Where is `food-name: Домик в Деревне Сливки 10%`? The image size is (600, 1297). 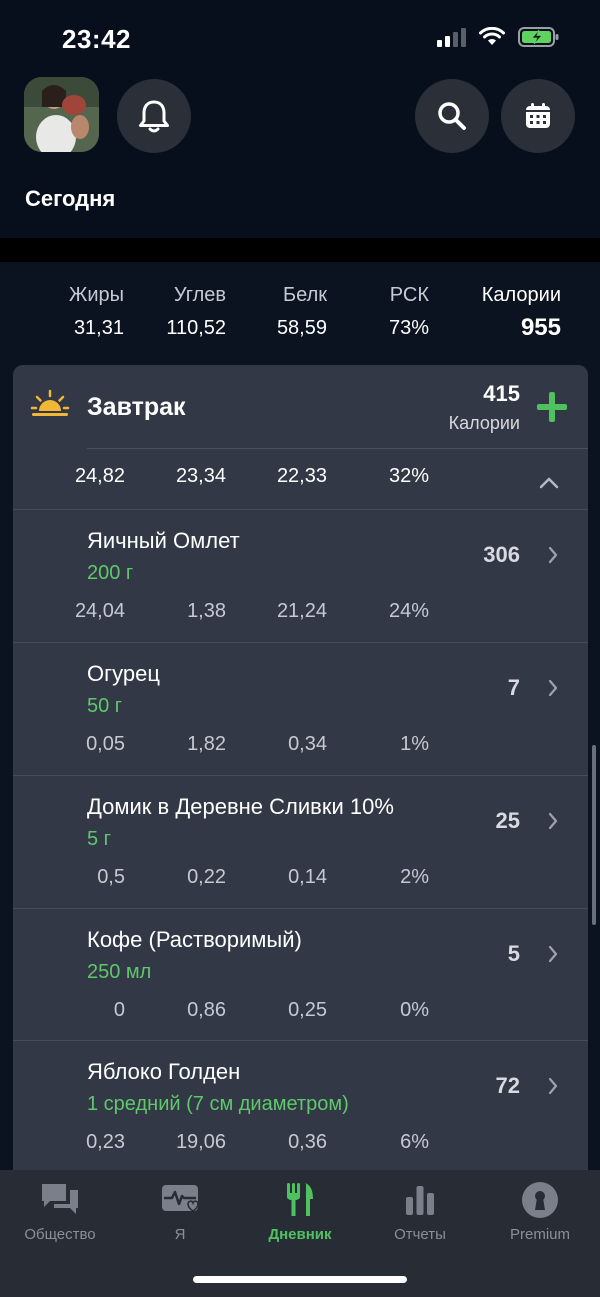 food-name: Домик в Деревне Сливки 10% is located at coordinates (240, 806).